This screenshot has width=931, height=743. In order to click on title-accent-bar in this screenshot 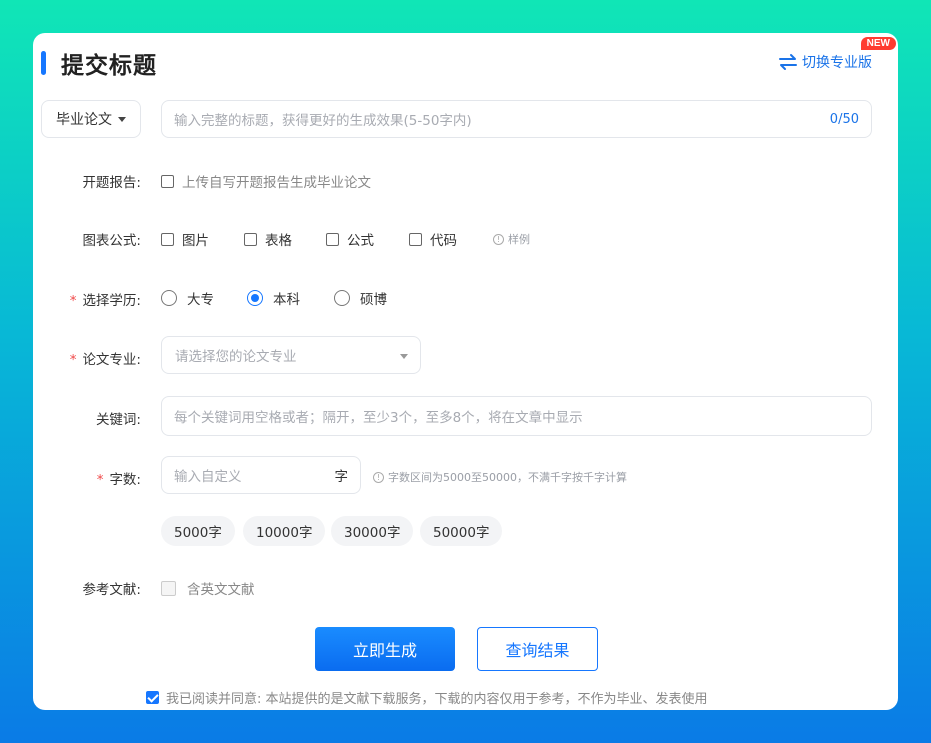, I will do `click(43, 63)`.